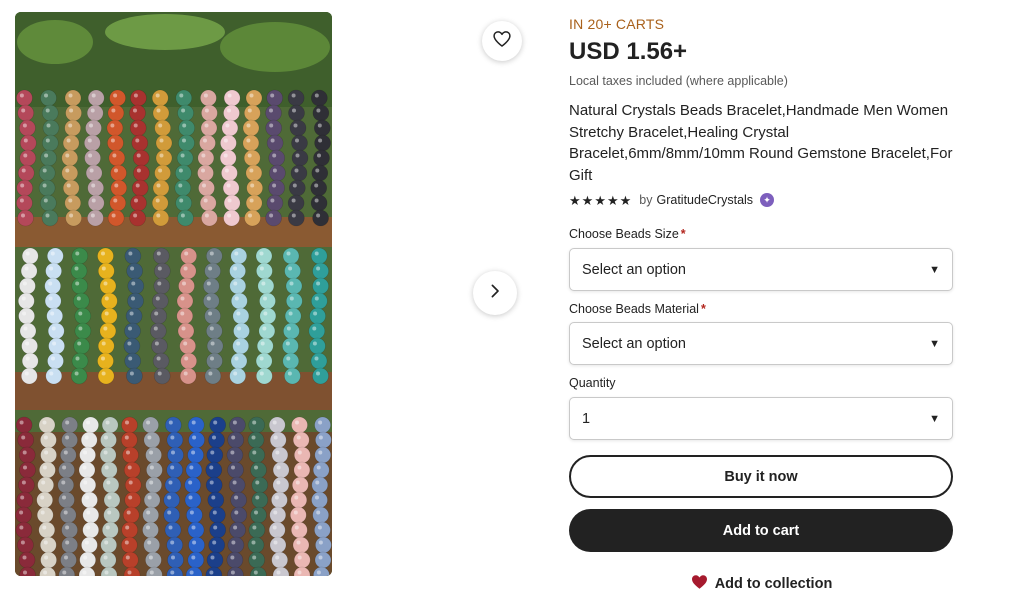 The image size is (1024, 606). I want to click on rating-stars: ★ ★ ★ ★ ★, so click(600, 200).